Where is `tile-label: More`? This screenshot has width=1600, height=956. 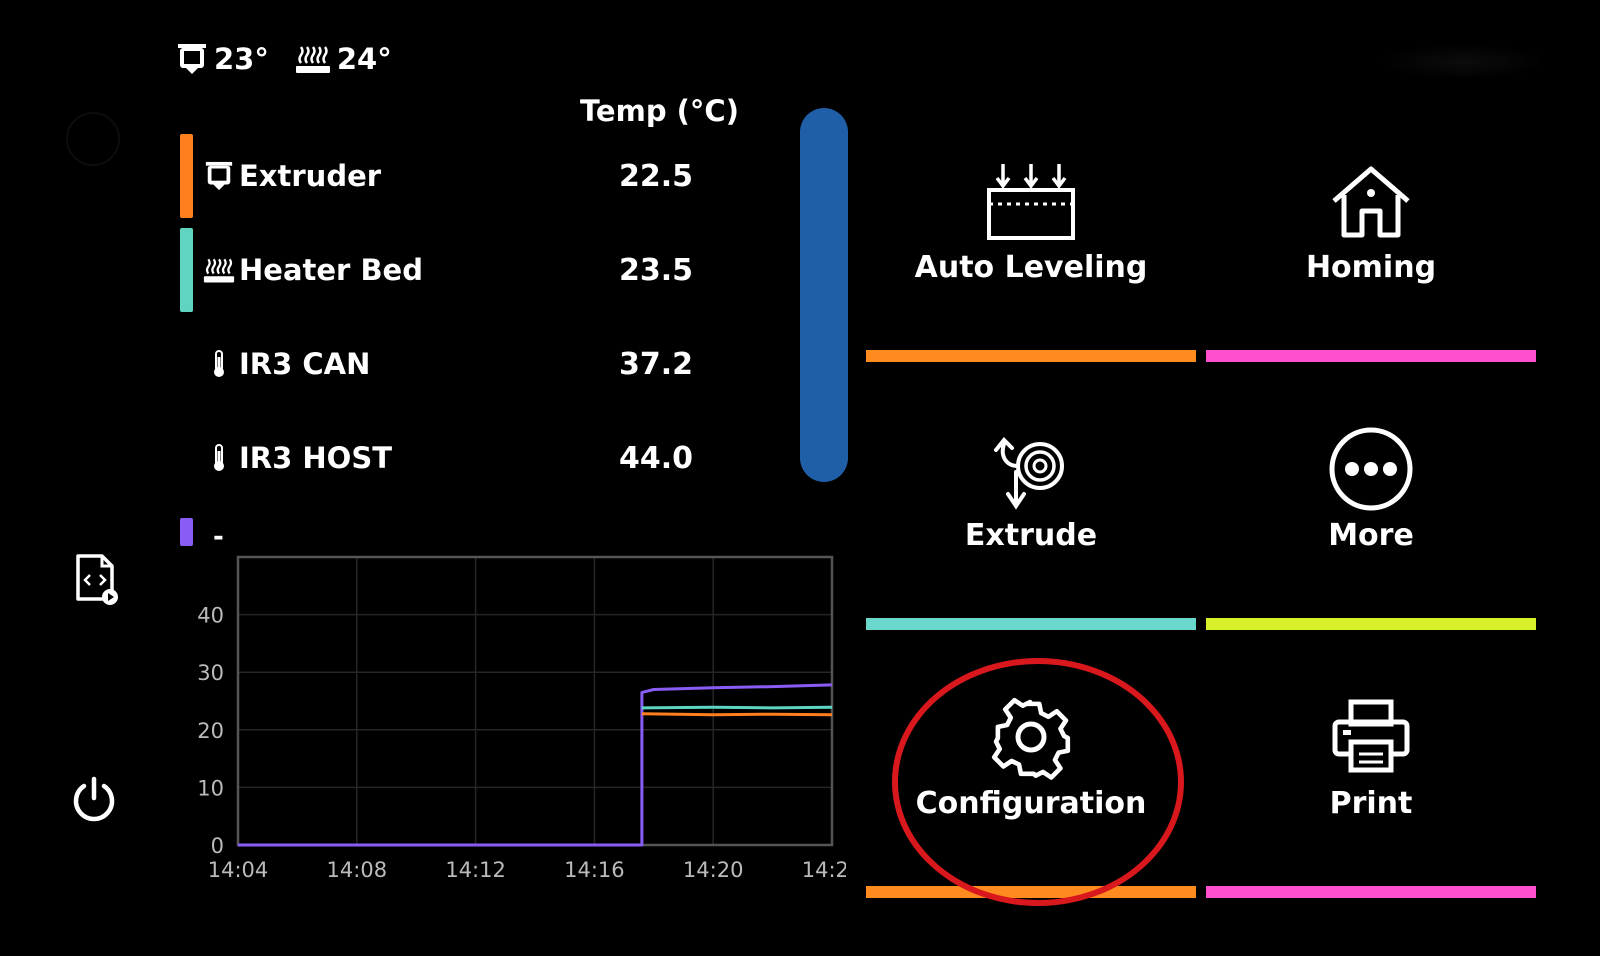
tile-label: More is located at coordinates (1371, 535).